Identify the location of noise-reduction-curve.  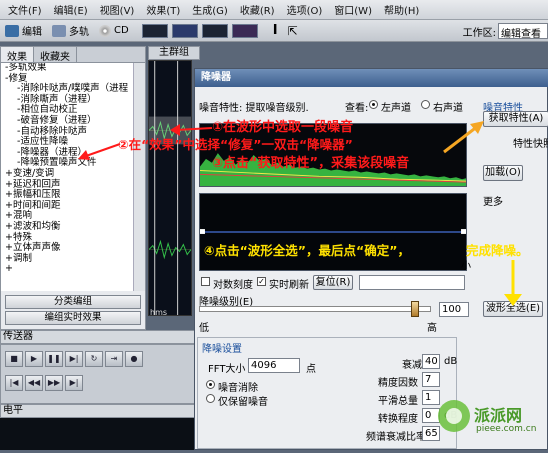
(333, 232).